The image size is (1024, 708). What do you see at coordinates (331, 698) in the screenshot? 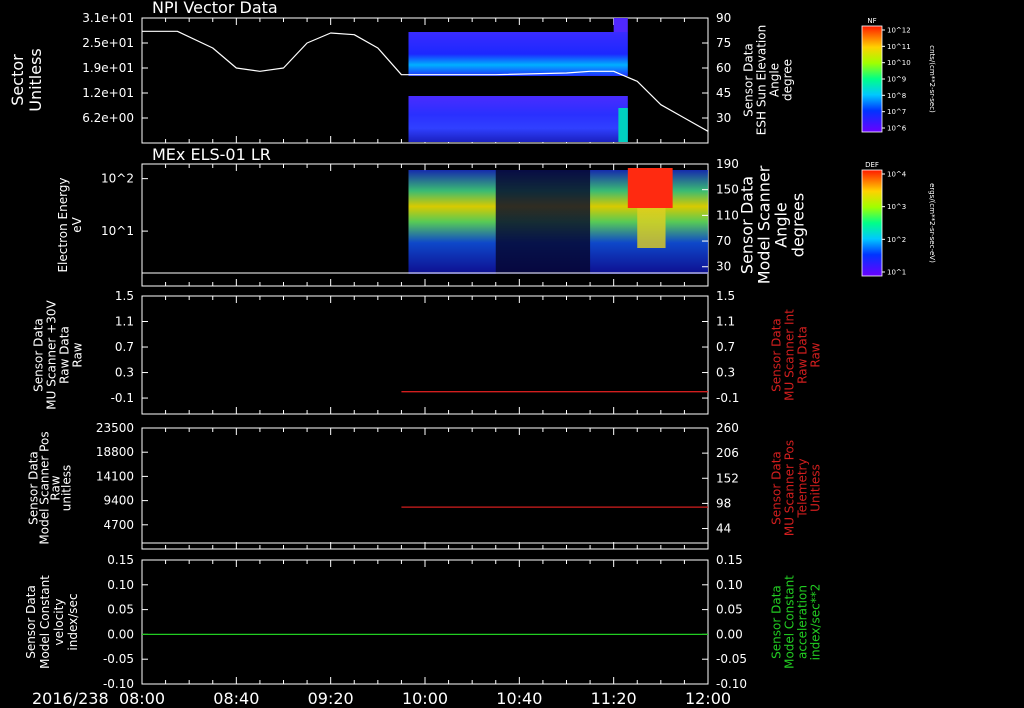
I see `time-tick-label: 09:20` at bounding box center [331, 698].